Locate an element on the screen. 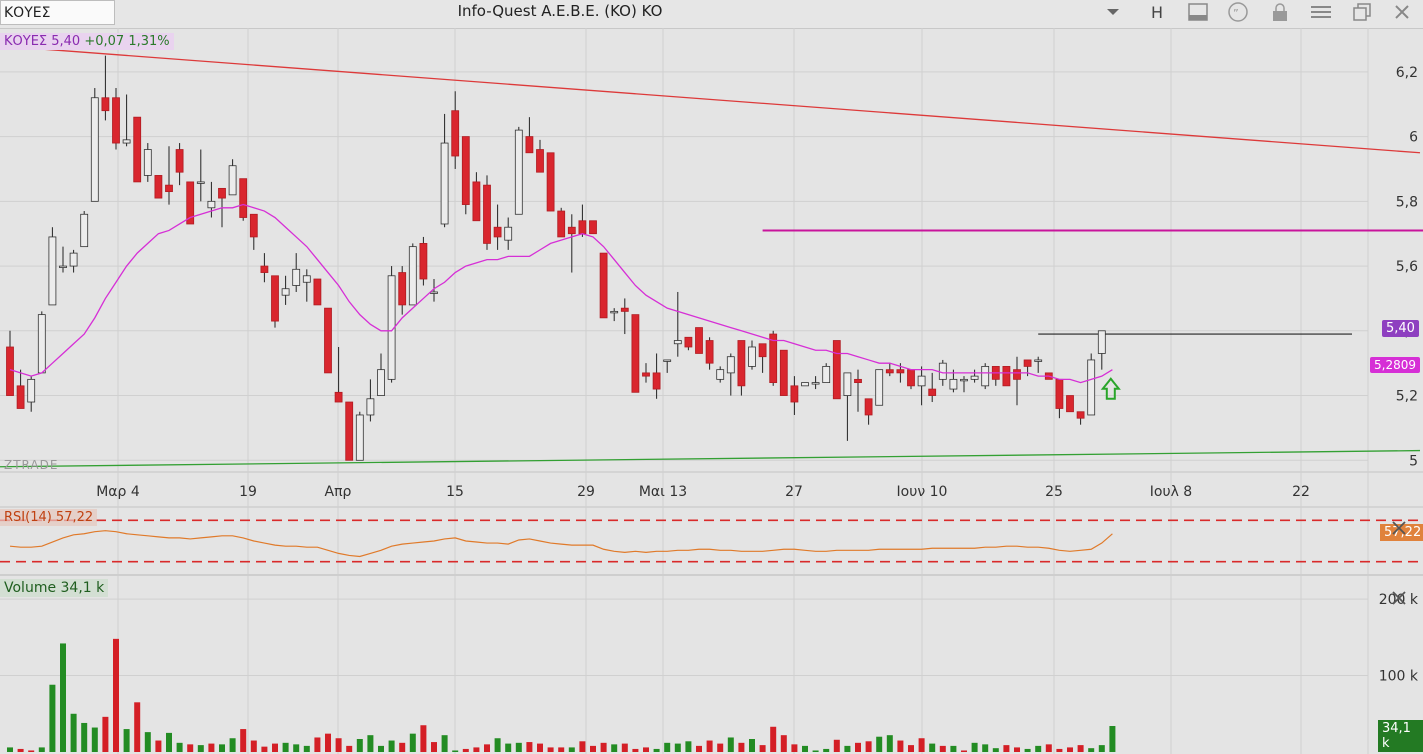  restore-window-button is located at coordinates (1362, 12).